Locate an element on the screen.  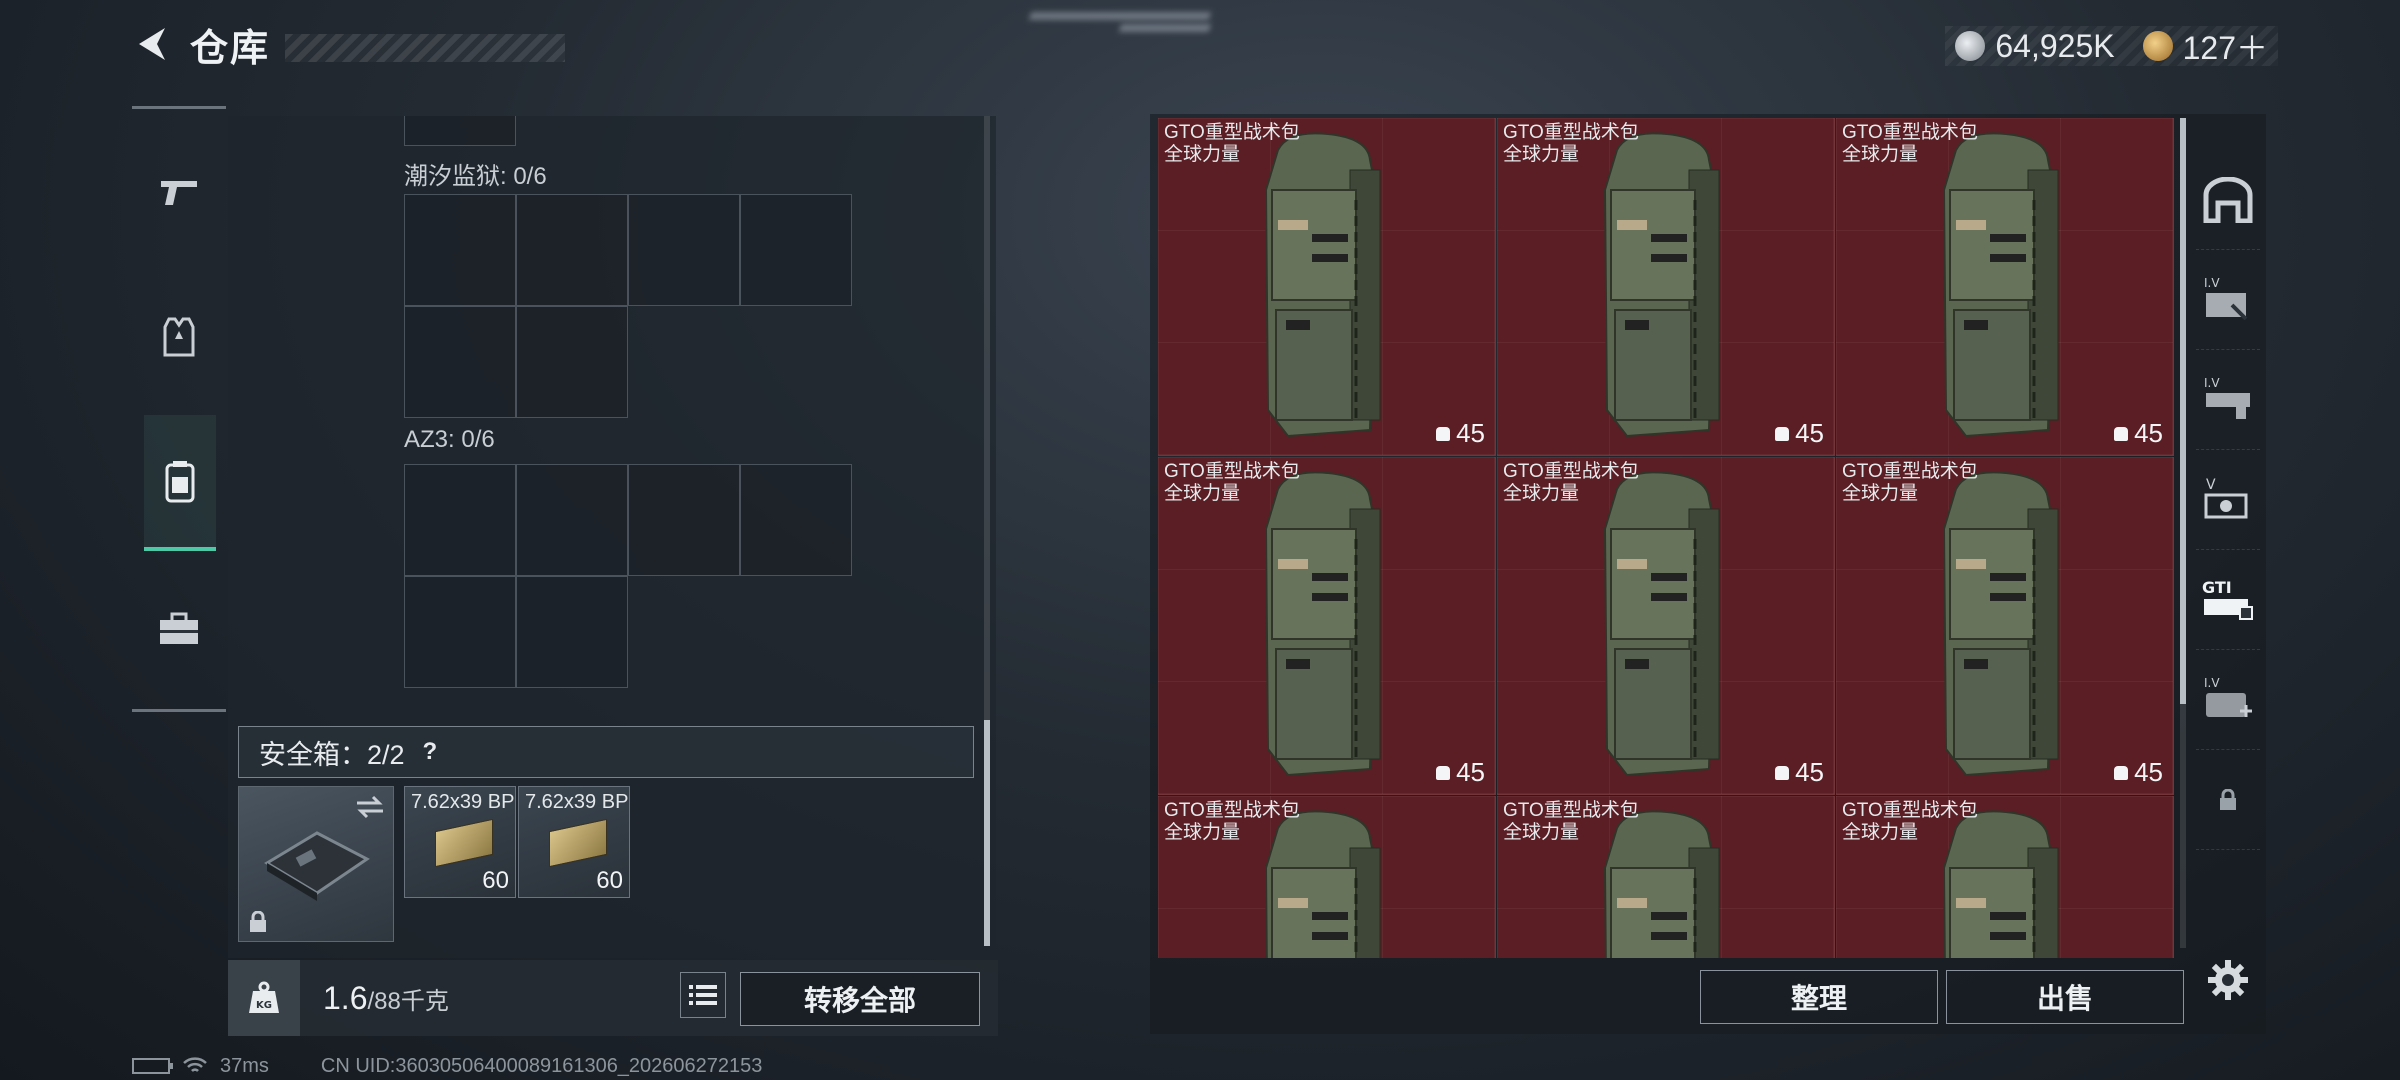
vest-icon is located at coordinates (179, 337).